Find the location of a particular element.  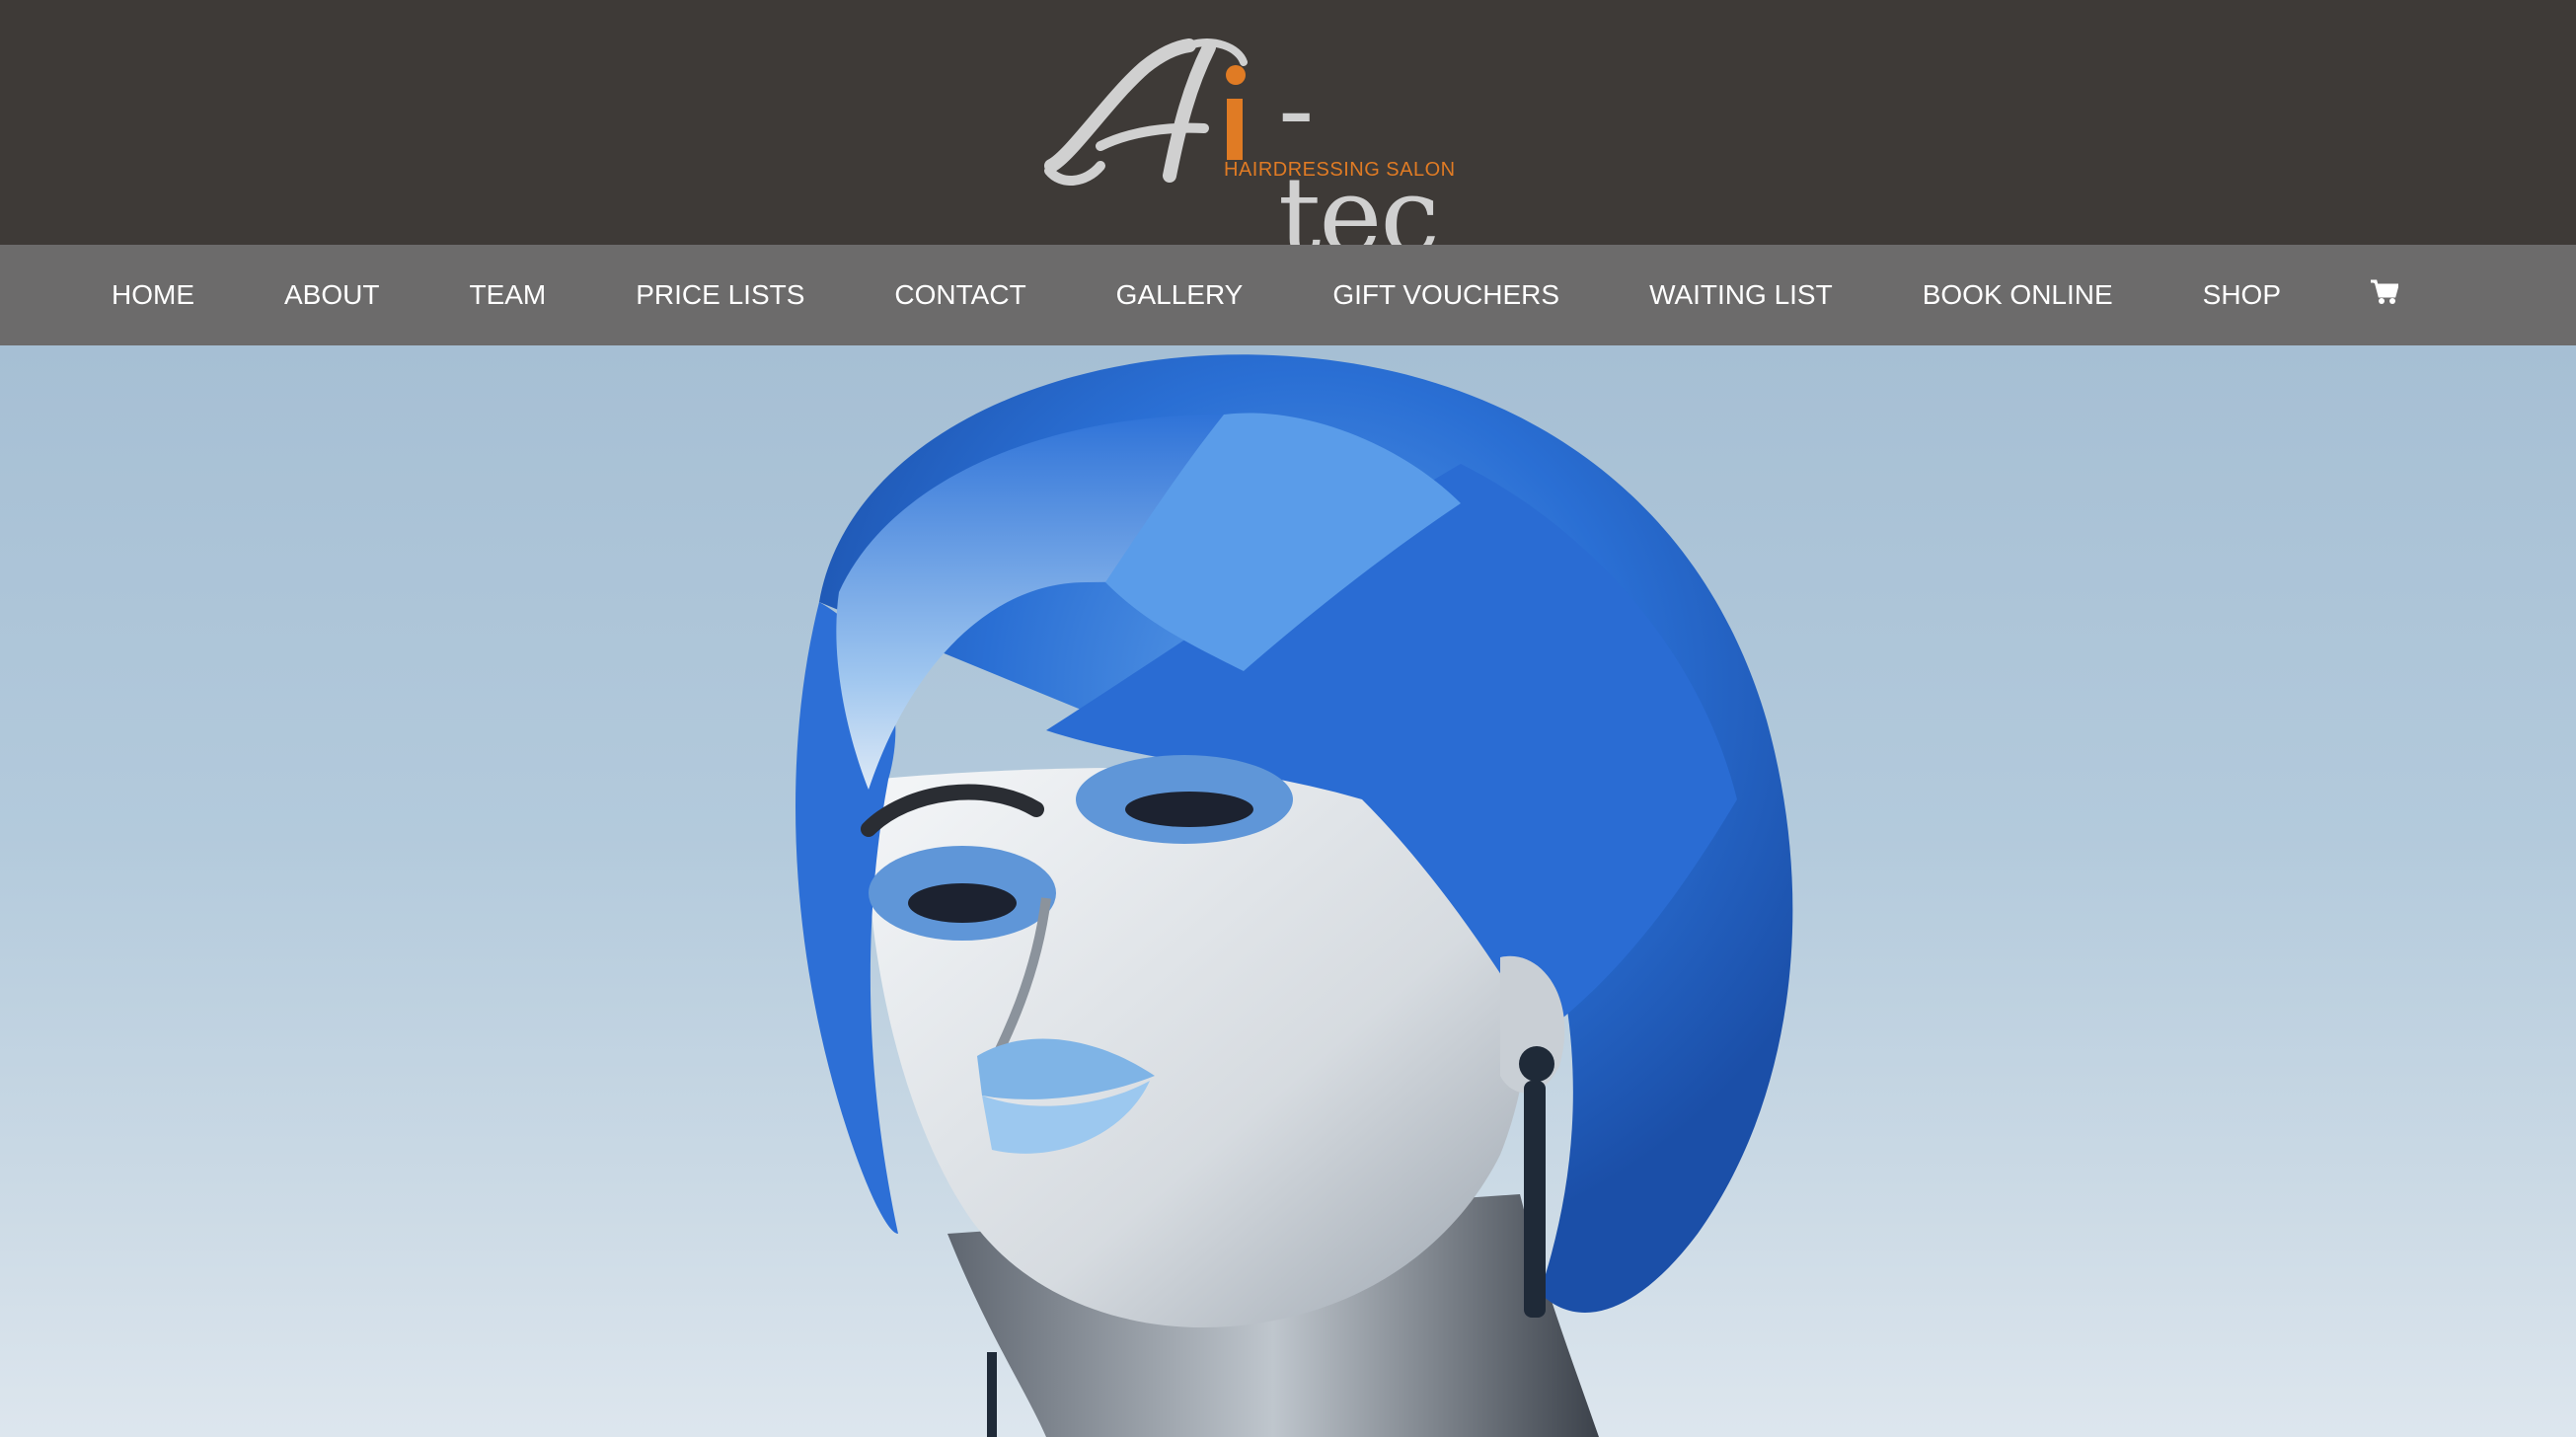

nav-item-gallery: GALLERY is located at coordinates (1180, 295).